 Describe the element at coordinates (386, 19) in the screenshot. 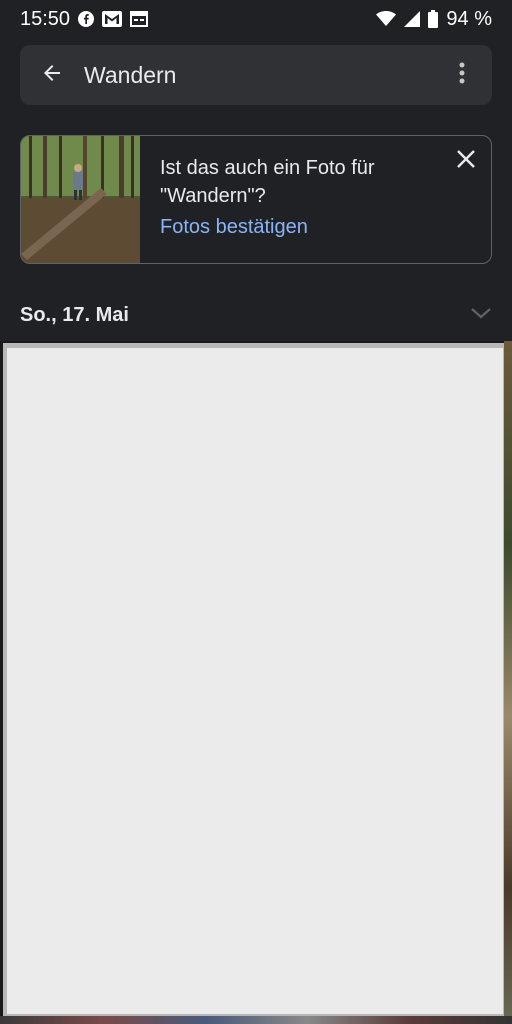

I see `wifi-icon` at that location.